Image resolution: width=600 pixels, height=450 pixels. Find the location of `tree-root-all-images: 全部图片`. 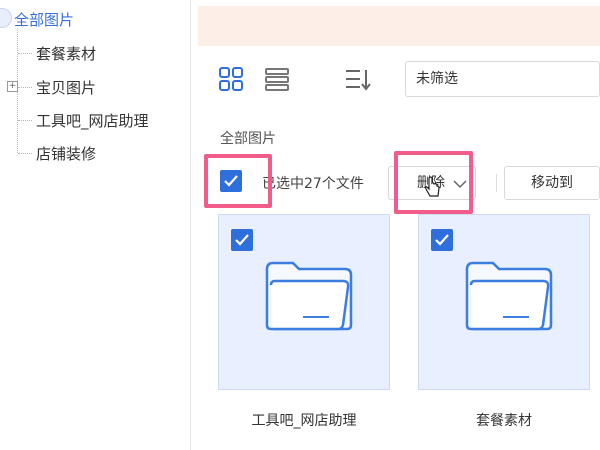

tree-root-all-images: 全部图片 is located at coordinates (40, 18).